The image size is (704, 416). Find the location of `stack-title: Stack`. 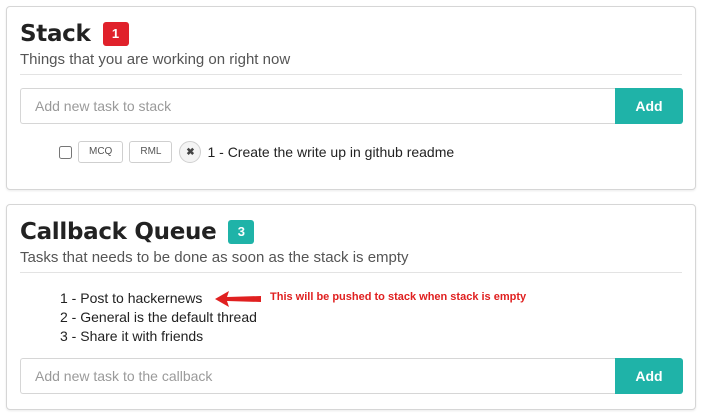

stack-title: Stack is located at coordinates (55, 34).